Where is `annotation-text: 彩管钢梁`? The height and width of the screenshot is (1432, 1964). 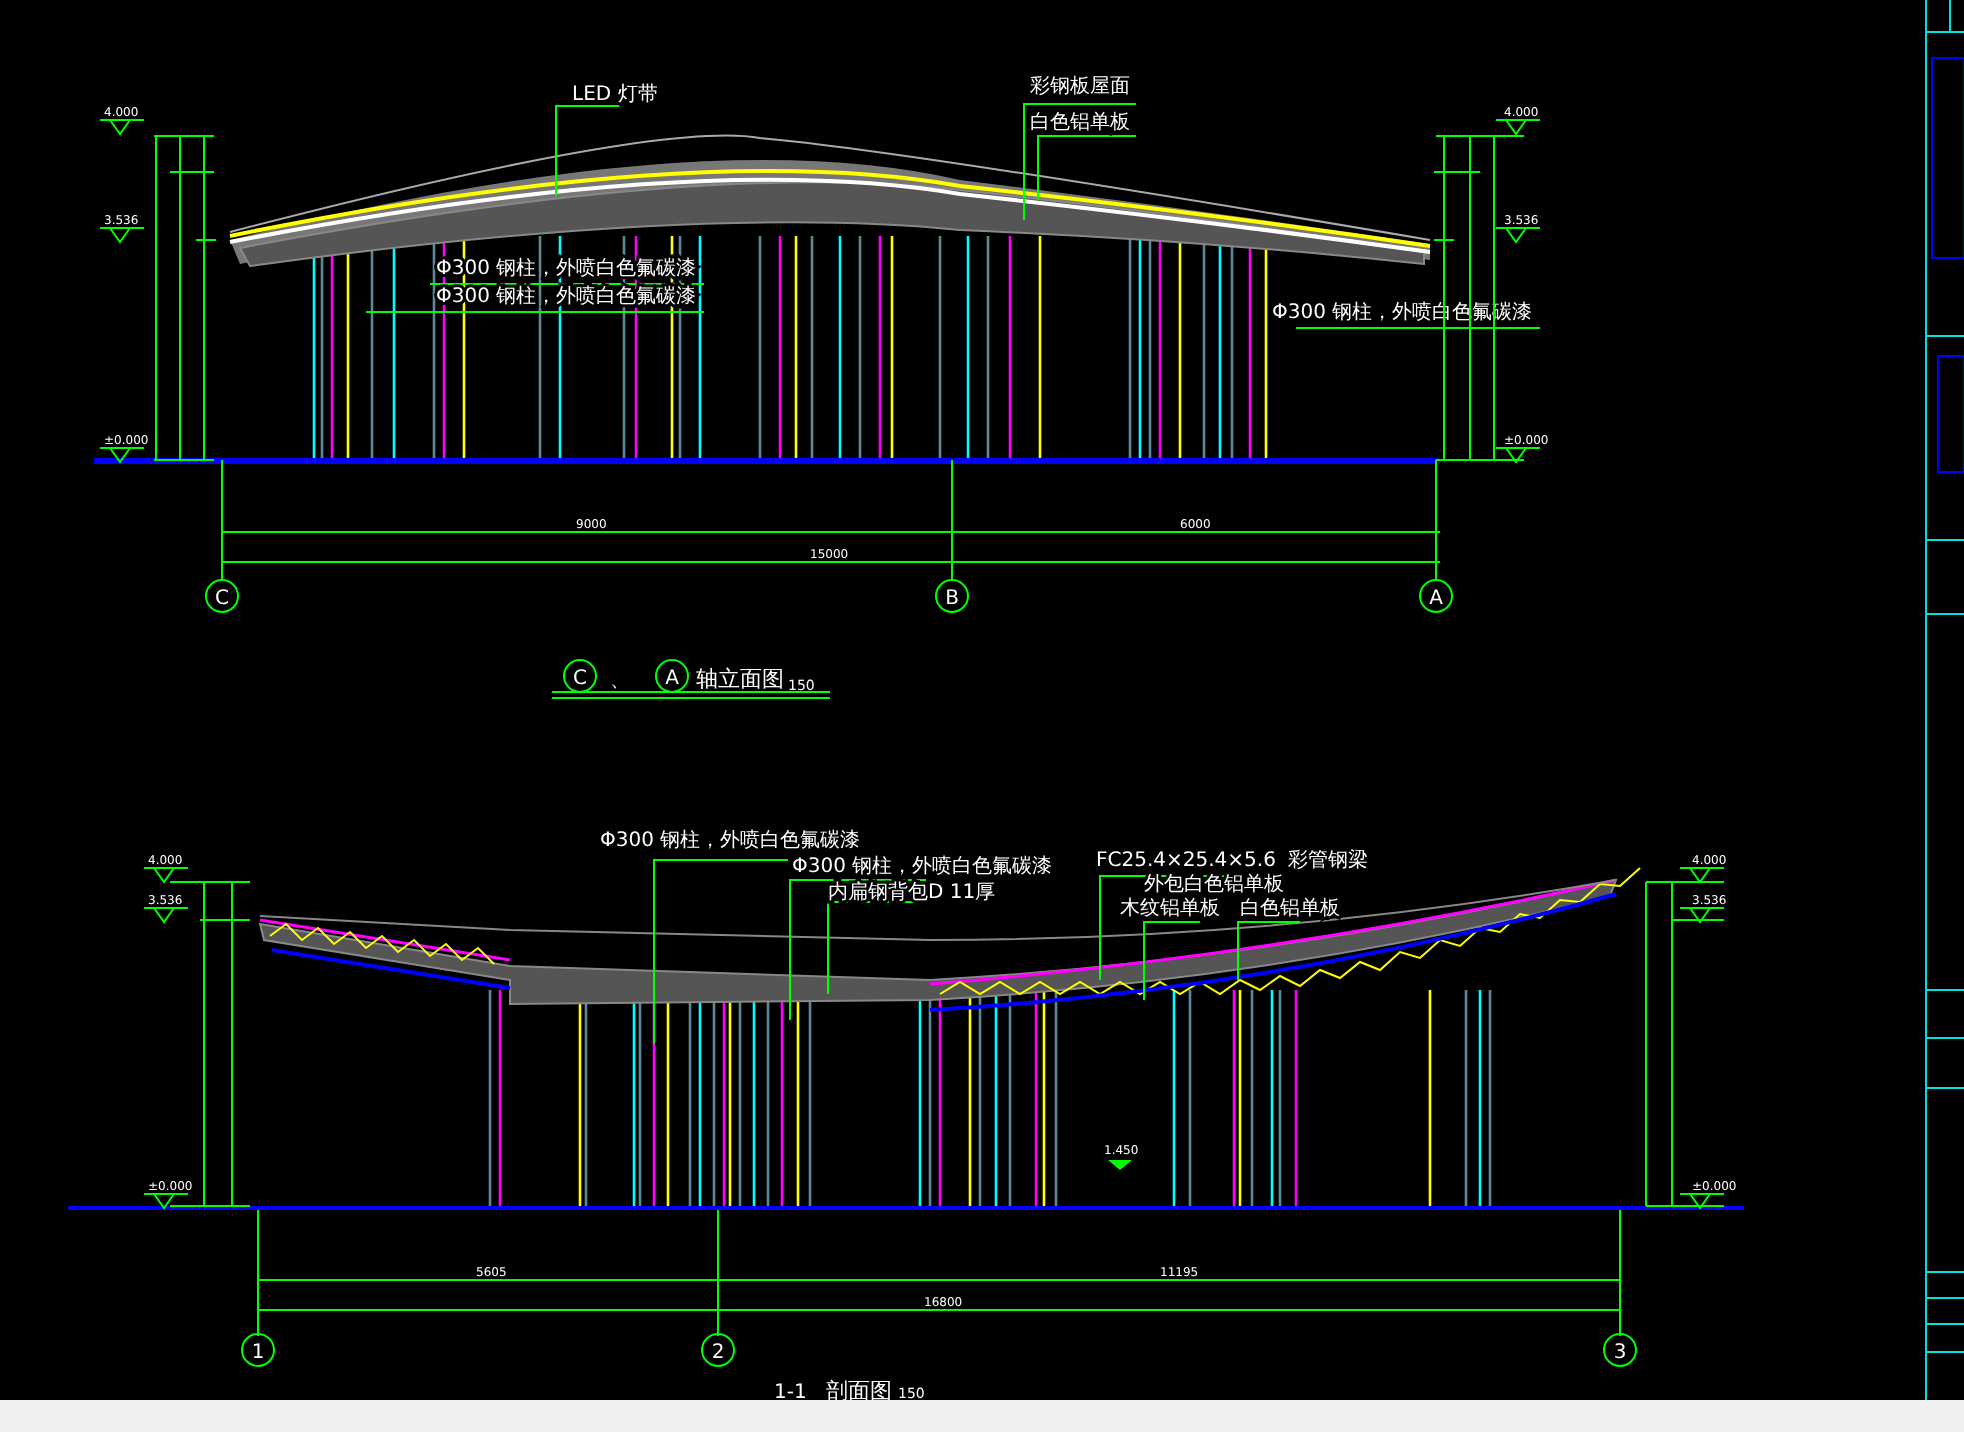 annotation-text: 彩管钢梁 is located at coordinates (1328, 861).